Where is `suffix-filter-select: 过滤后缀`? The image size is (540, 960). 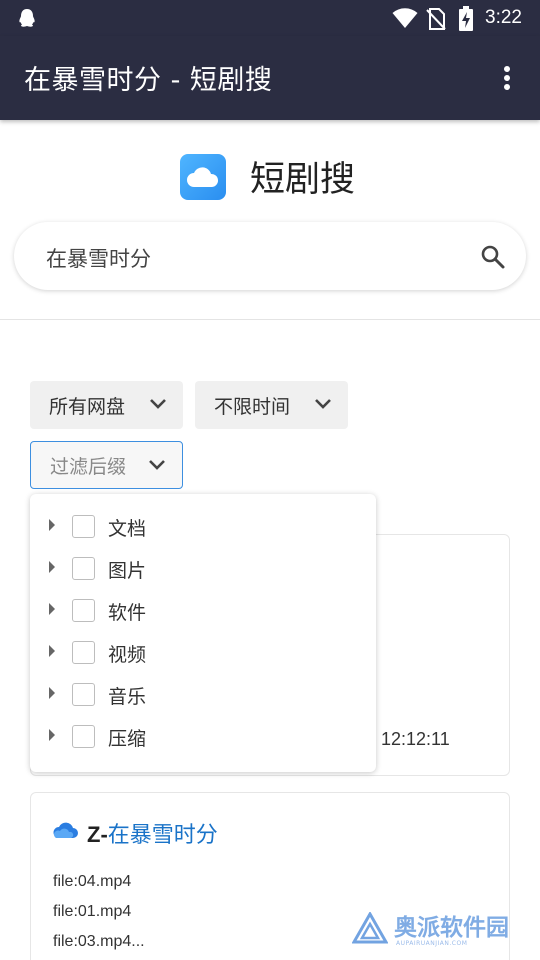 suffix-filter-select: 过滤后缀 is located at coordinates (106, 465).